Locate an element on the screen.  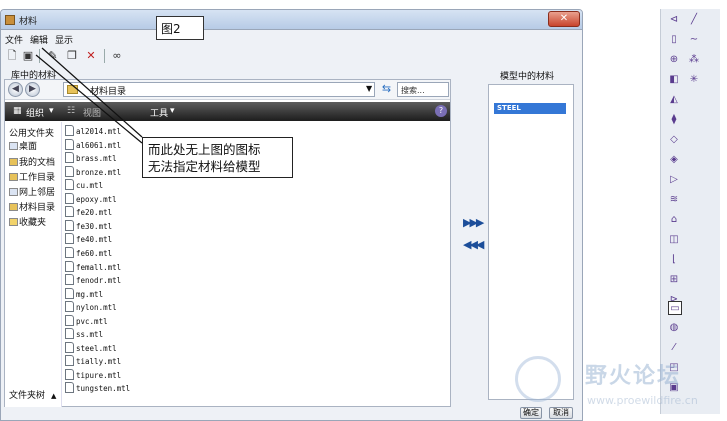
watermark: 野火论坛 www.proewildfire.cn is located at coordinates (621, 386).